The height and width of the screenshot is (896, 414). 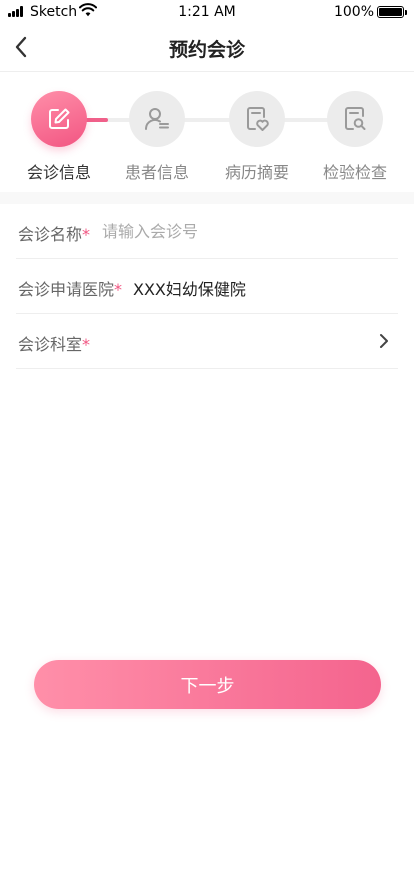 I want to click on status-bar: Sketch 1:21 AM 100%, so click(x=207, y=12).